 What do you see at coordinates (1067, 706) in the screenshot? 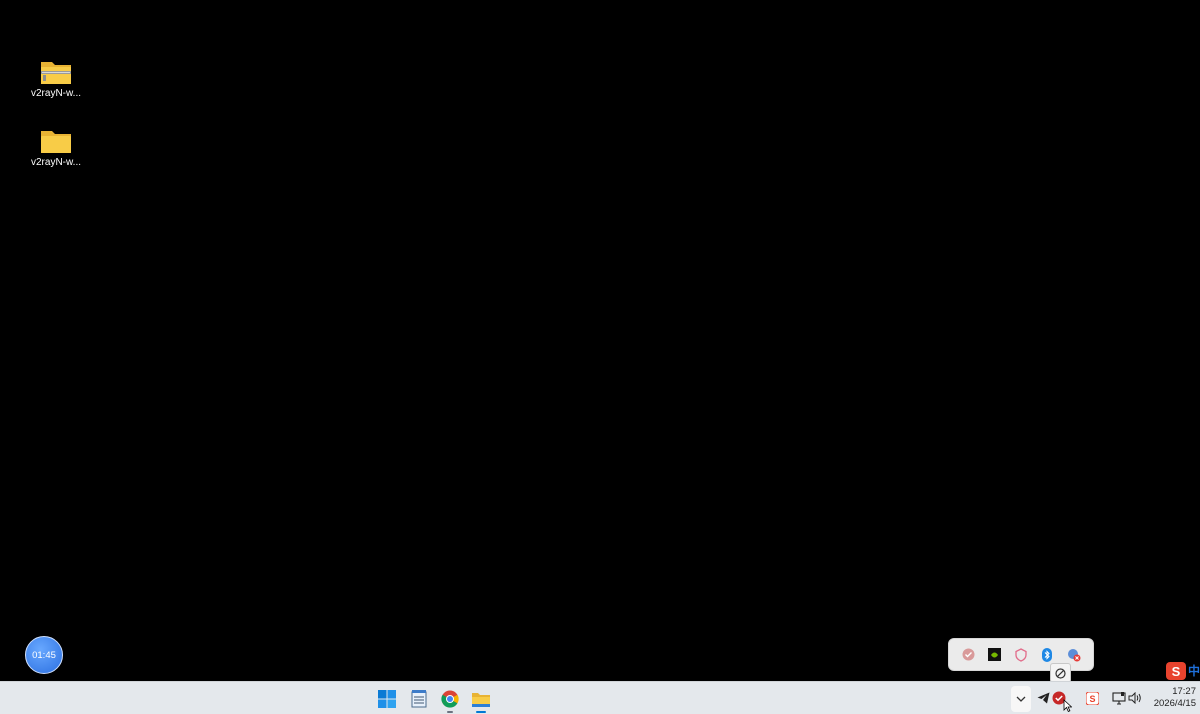
I see `mouse-cursor-icon` at bounding box center [1067, 706].